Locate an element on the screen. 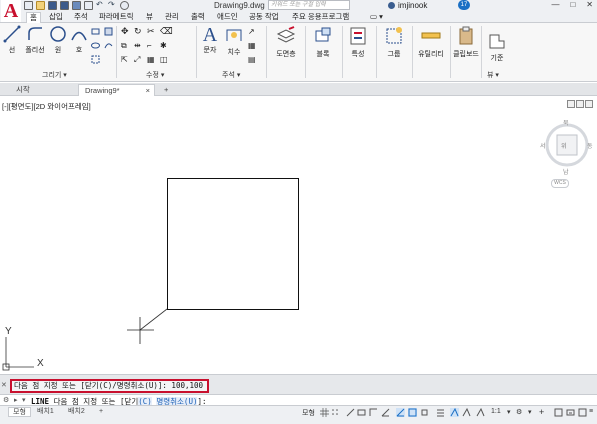 This screenshot has width=597, height=424. leader-icon: ↗ is located at coordinates (252, 31).